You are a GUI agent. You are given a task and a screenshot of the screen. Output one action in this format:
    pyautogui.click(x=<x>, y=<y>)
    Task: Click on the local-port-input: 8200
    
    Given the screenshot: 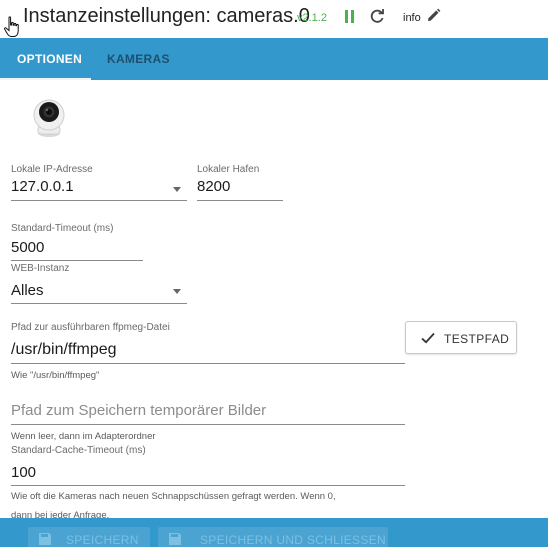 What is the action you would take?
    pyautogui.click(x=213, y=186)
    